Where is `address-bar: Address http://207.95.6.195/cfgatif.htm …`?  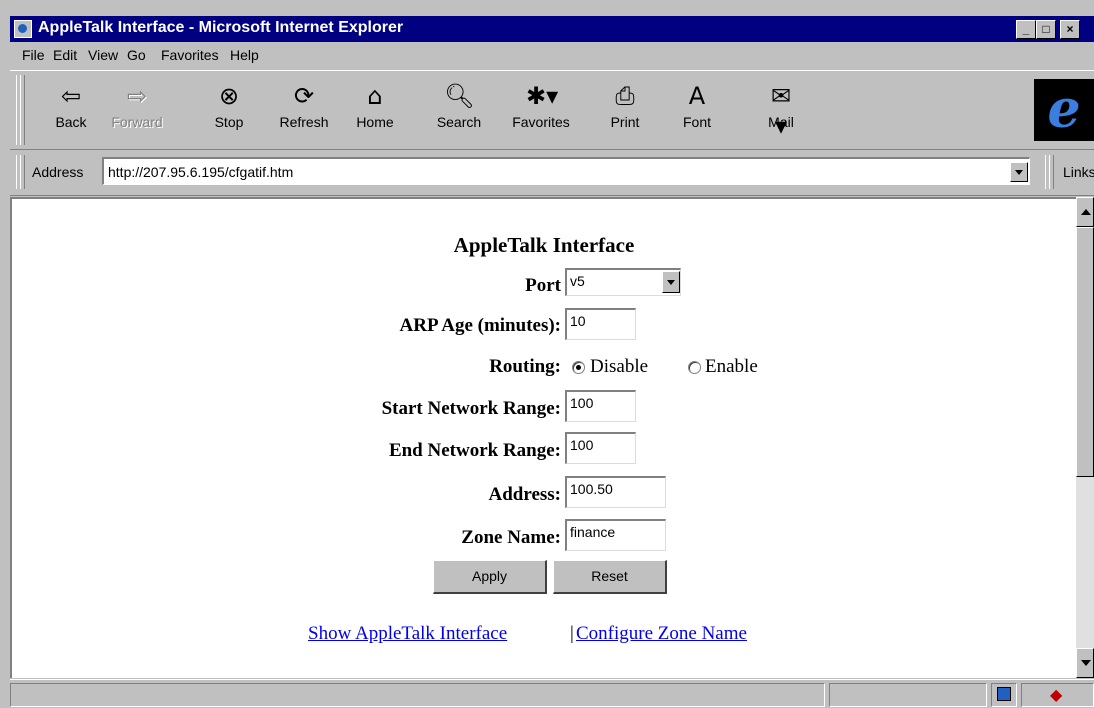
address-bar: Address http://207.95.6.195/cfgatif.htm … is located at coordinates (552, 172).